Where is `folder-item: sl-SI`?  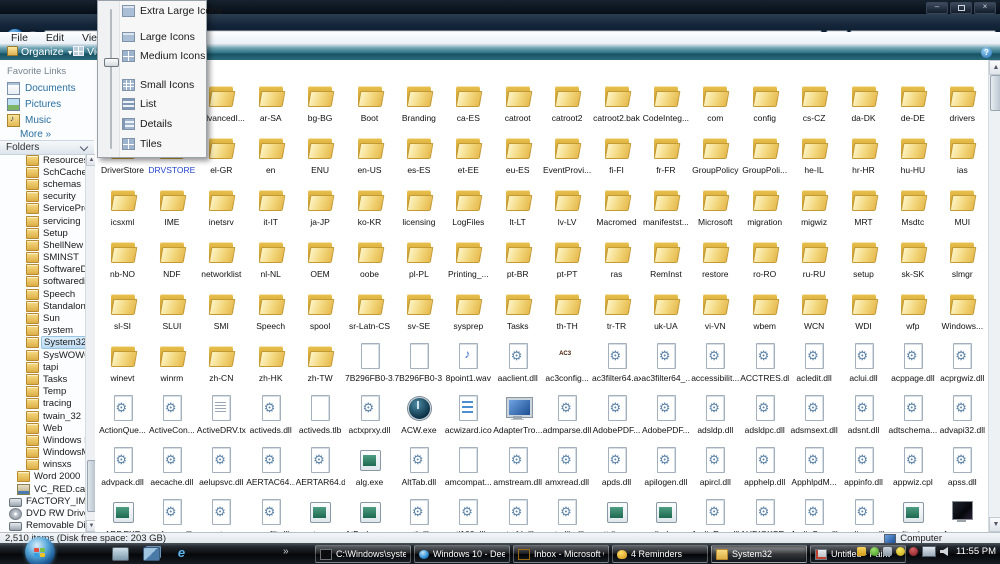
folder-item: sl-SI is located at coordinates (122, 314).